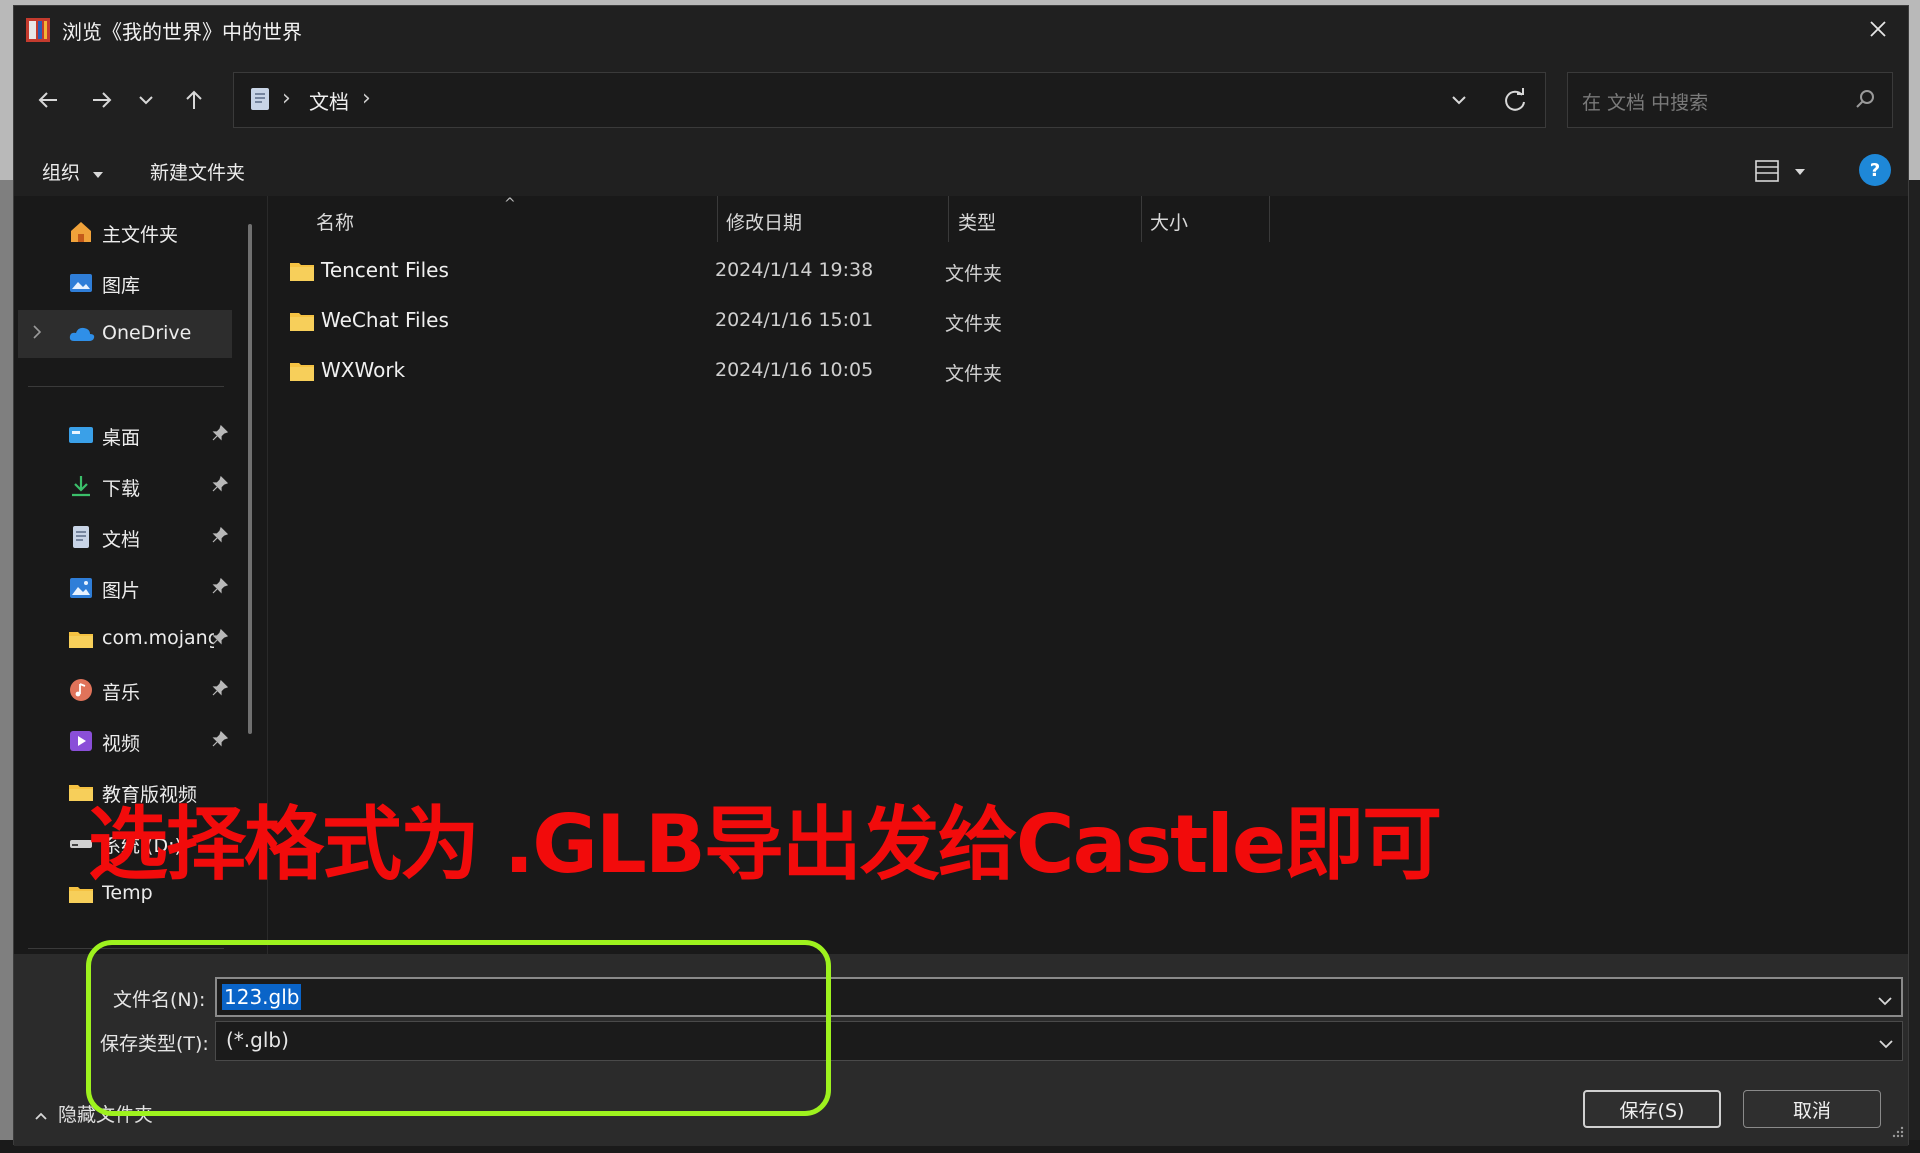  What do you see at coordinates (1652, 1109) in the screenshot?
I see `save-button: 保存(S)` at bounding box center [1652, 1109].